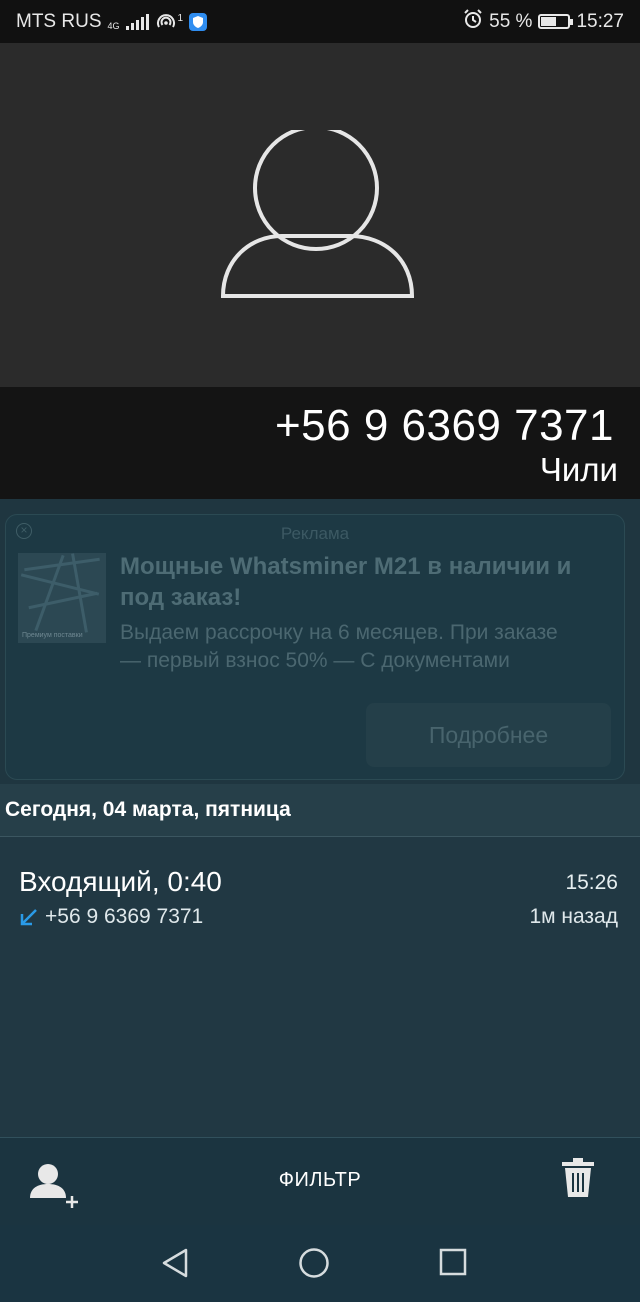 This screenshot has height=1302, width=640. I want to click on hotspot-icon: 1, so click(169, 21).